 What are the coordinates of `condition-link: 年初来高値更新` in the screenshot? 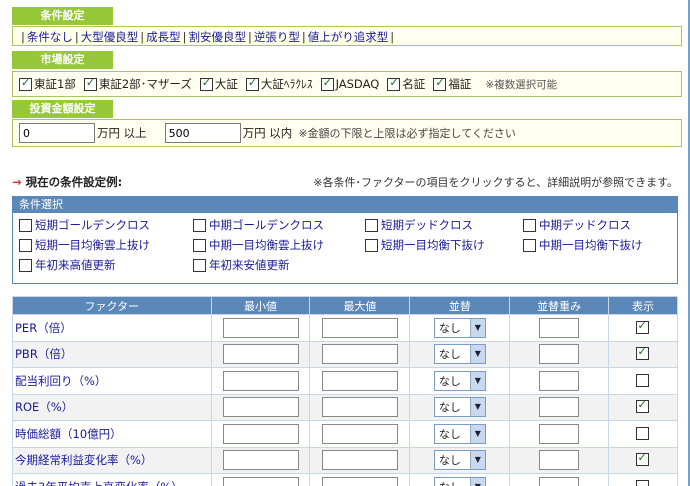 It's located at (75, 265).